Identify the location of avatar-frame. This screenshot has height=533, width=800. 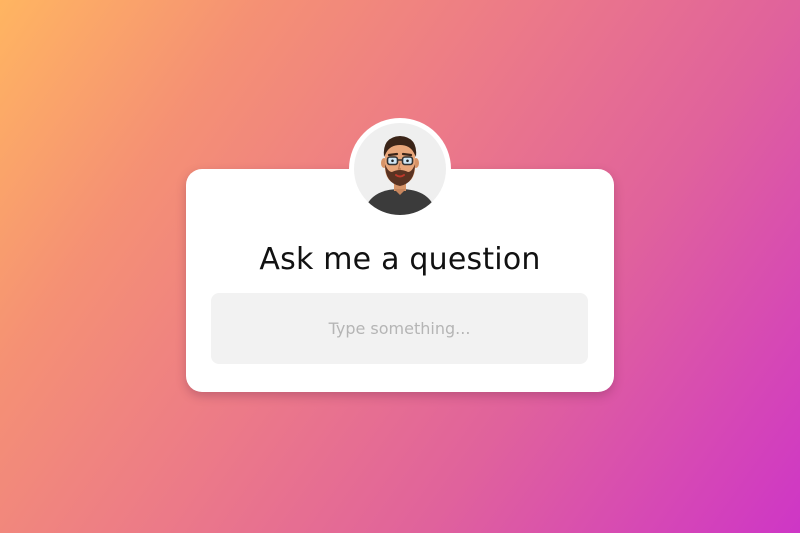
(400, 169).